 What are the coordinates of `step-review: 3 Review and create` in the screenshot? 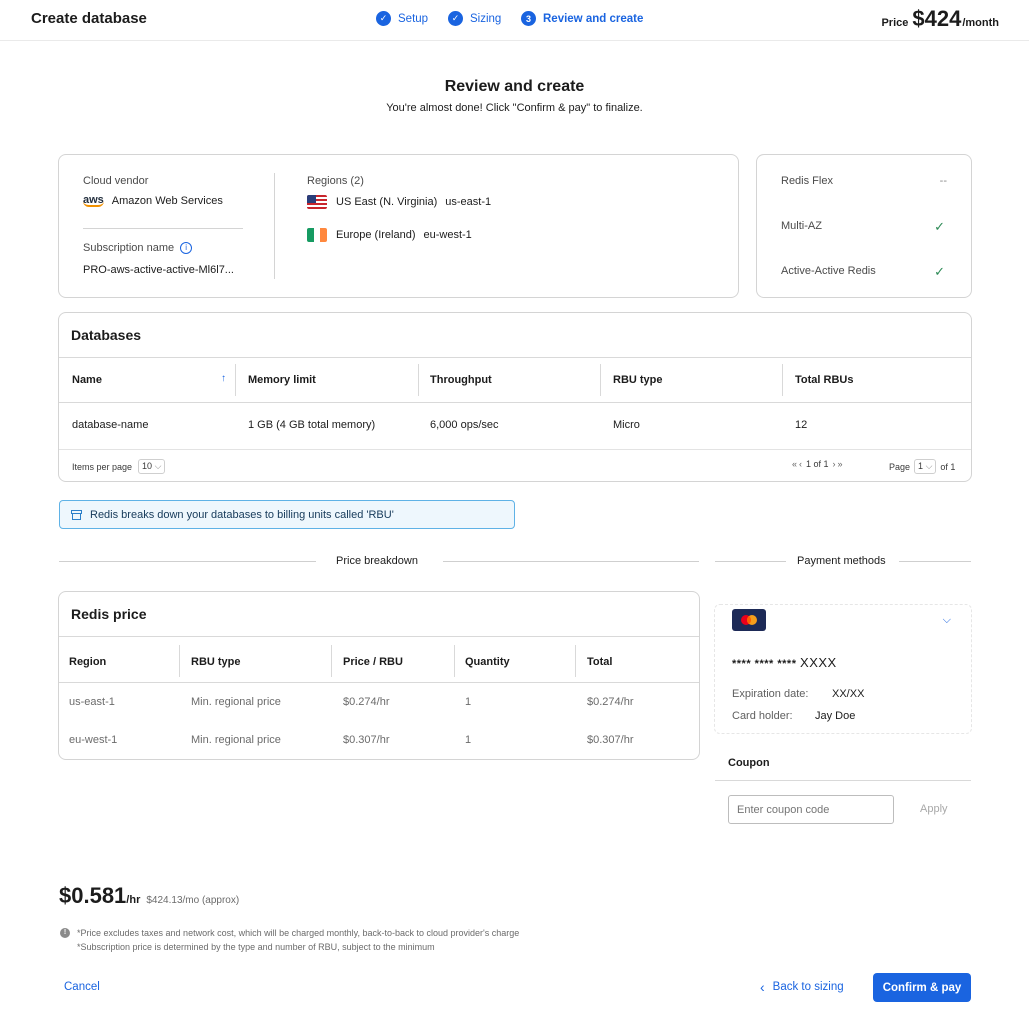 It's located at (582, 18).